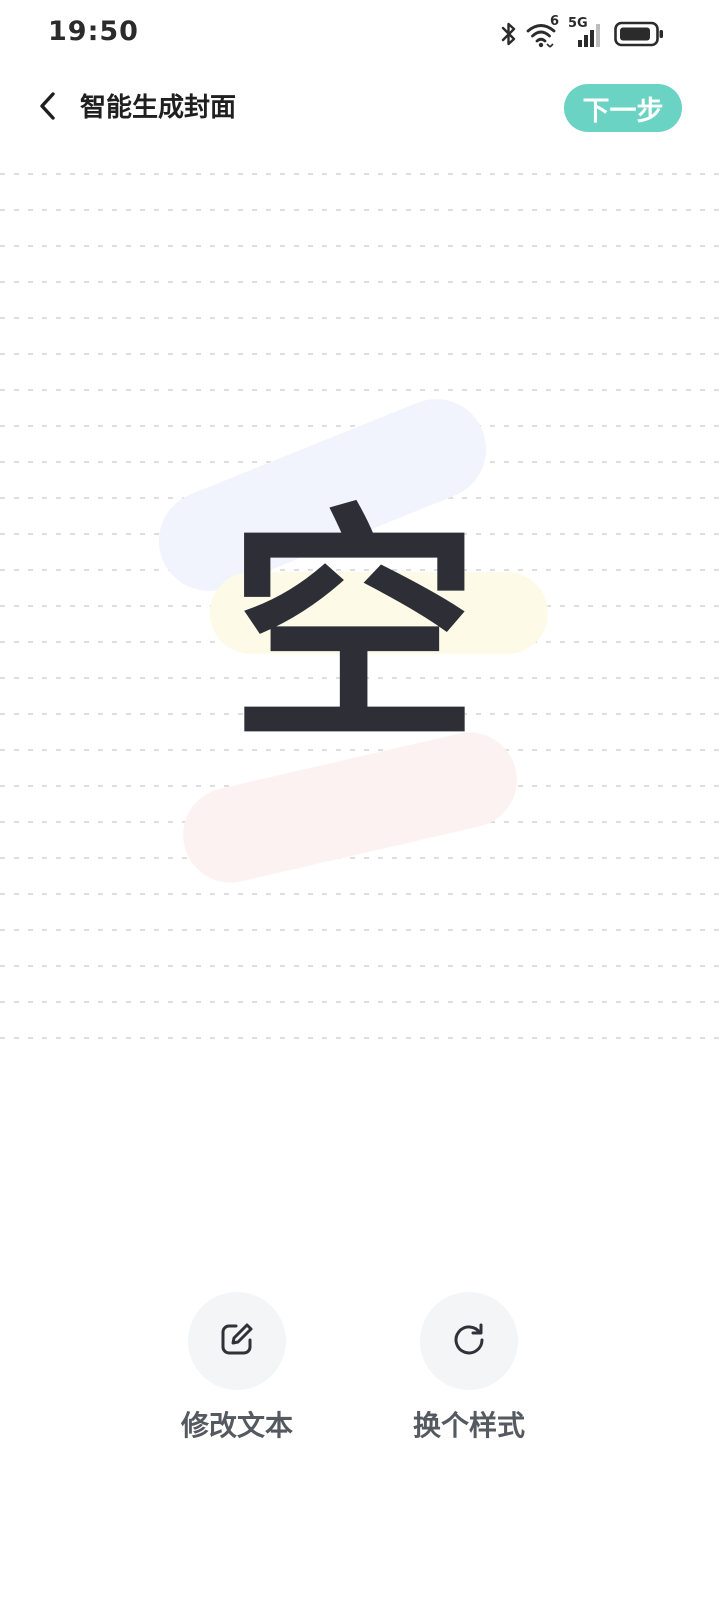  I want to click on bluetooth-icon, so click(509, 34).